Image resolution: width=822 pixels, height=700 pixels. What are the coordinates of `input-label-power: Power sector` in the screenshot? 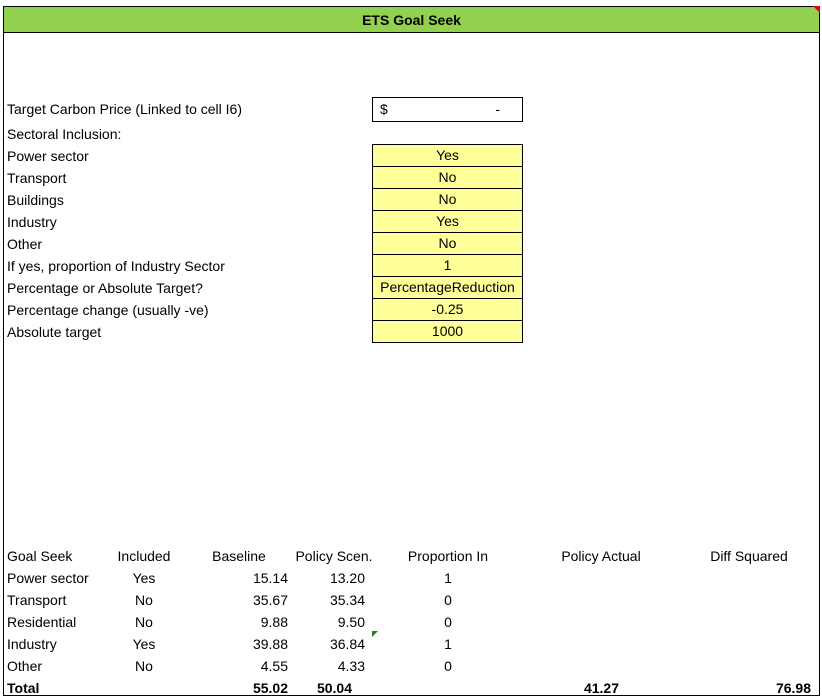 It's located at (48, 156).